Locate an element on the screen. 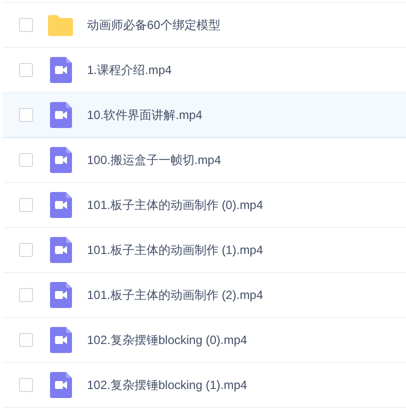 Image resolution: width=406 pixels, height=410 pixels. file-name: 101.板子主体的动画制作 (1).mp4 is located at coordinates (175, 250).